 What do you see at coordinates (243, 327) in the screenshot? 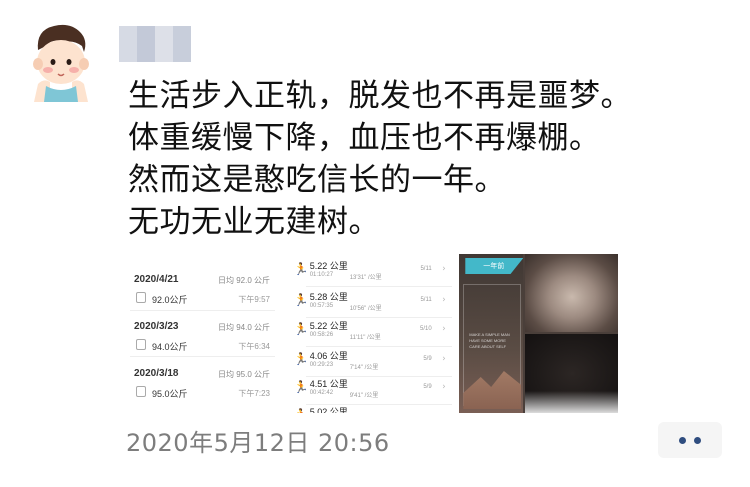
I see `weight-average: 日均 94.0 公斤` at bounding box center [243, 327].